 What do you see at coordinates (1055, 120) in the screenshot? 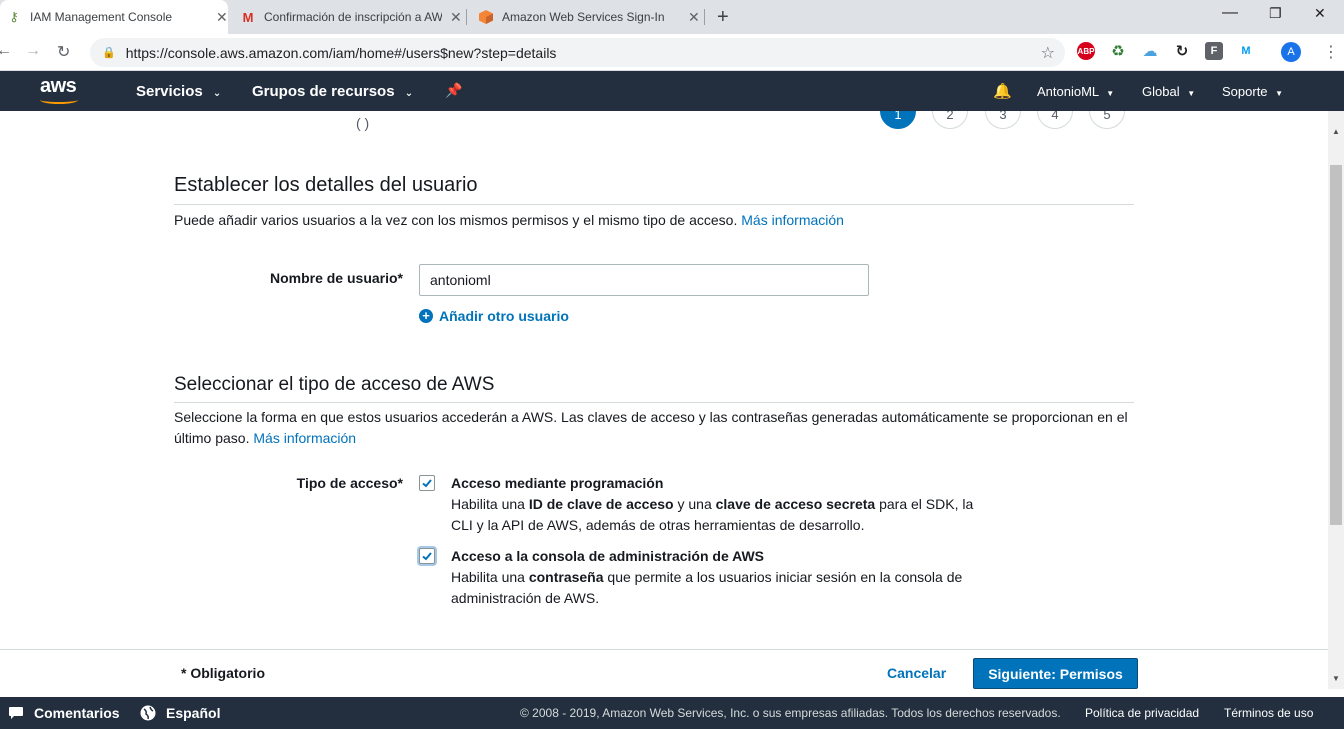
I see `wizard-step-4: 4` at bounding box center [1055, 120].